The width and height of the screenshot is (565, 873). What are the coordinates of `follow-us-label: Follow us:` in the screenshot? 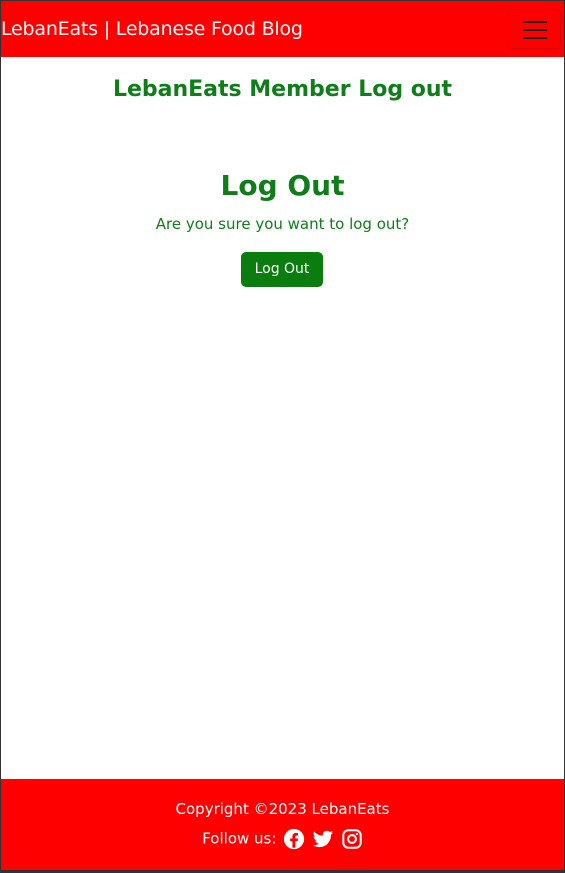 It's located at (239, 838).